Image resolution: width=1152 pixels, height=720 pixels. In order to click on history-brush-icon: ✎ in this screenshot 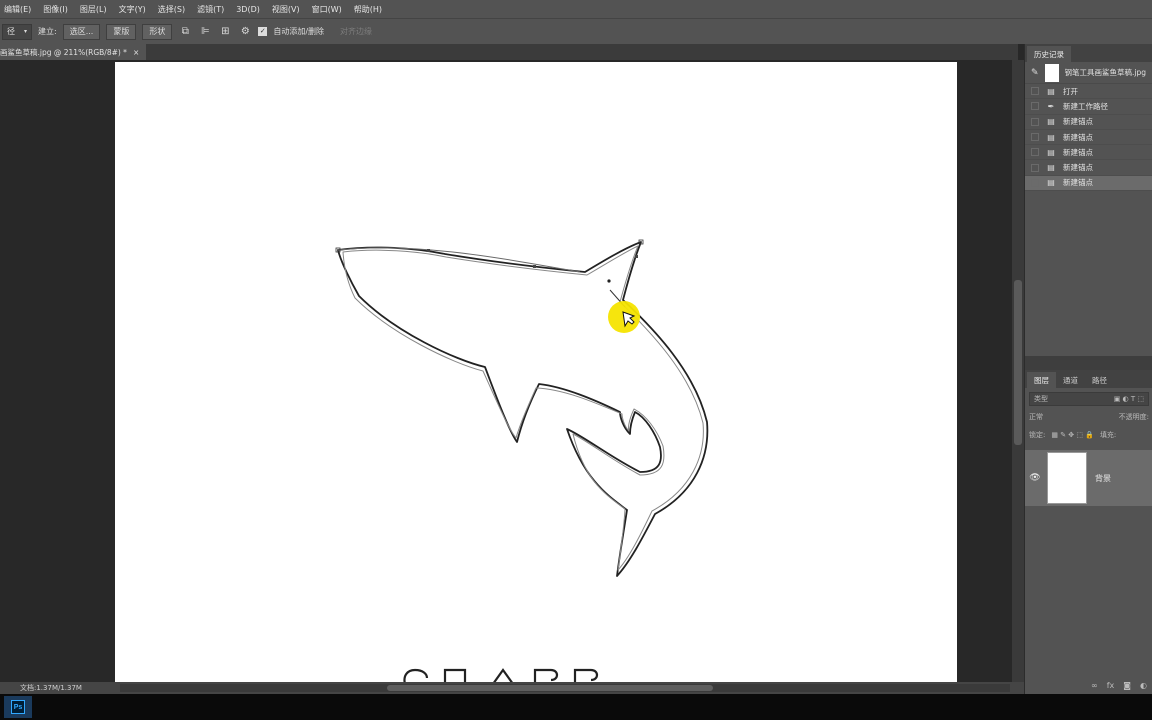, I will do `click(1035, 72)`.